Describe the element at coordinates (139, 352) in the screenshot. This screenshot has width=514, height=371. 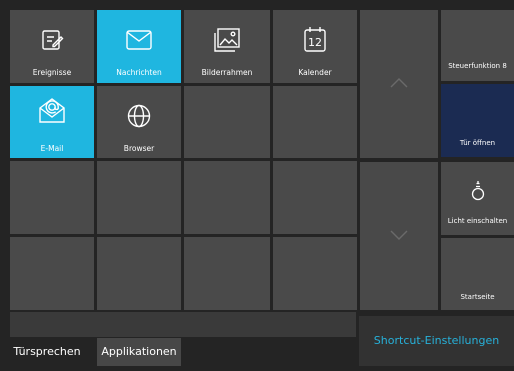
I see `tab-applikationen: Applikationen` at that location.